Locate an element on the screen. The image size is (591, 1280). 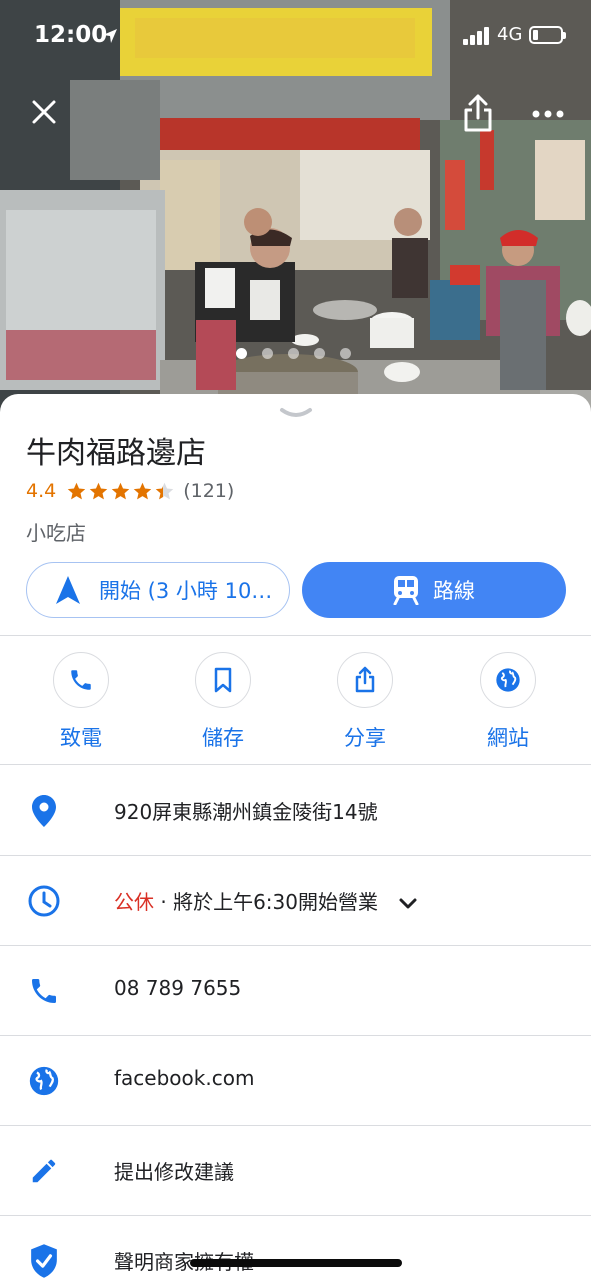
share-circle is located at coordinates (365, 680).